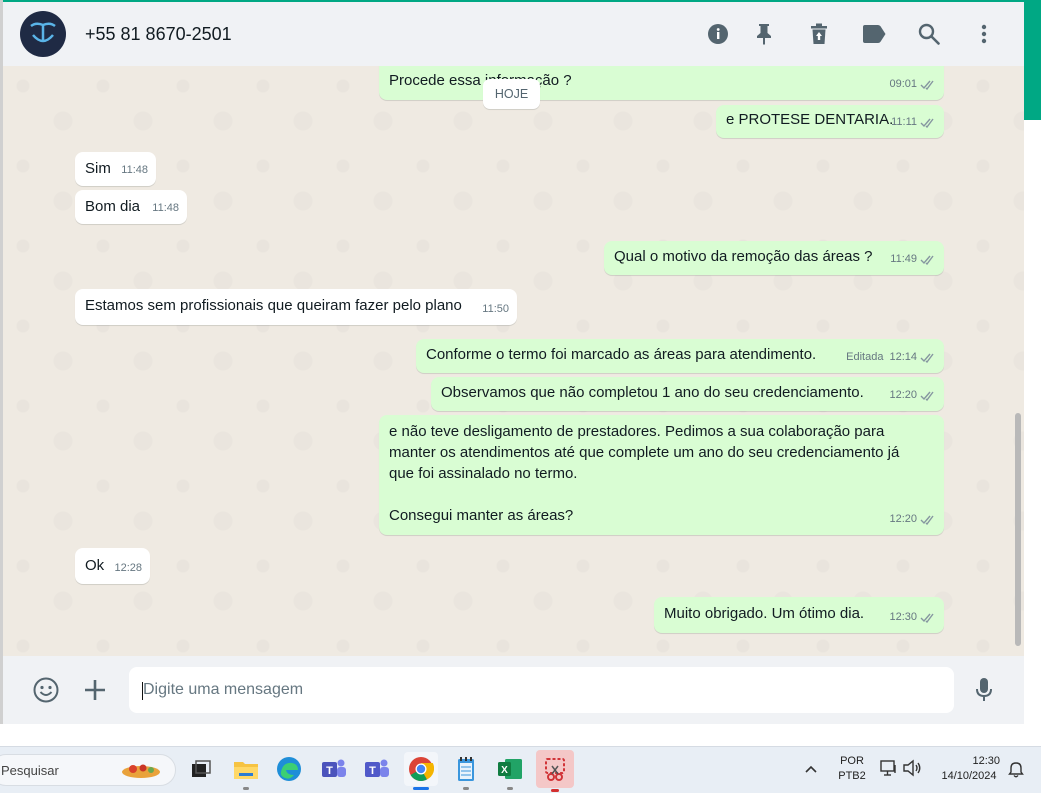 This screenshot has width=1041, height=793. What do you see at coordinates (852, 768) in the screenshot?
I see `language-indicator: POR PTB2` at bounding box center [852, 768].